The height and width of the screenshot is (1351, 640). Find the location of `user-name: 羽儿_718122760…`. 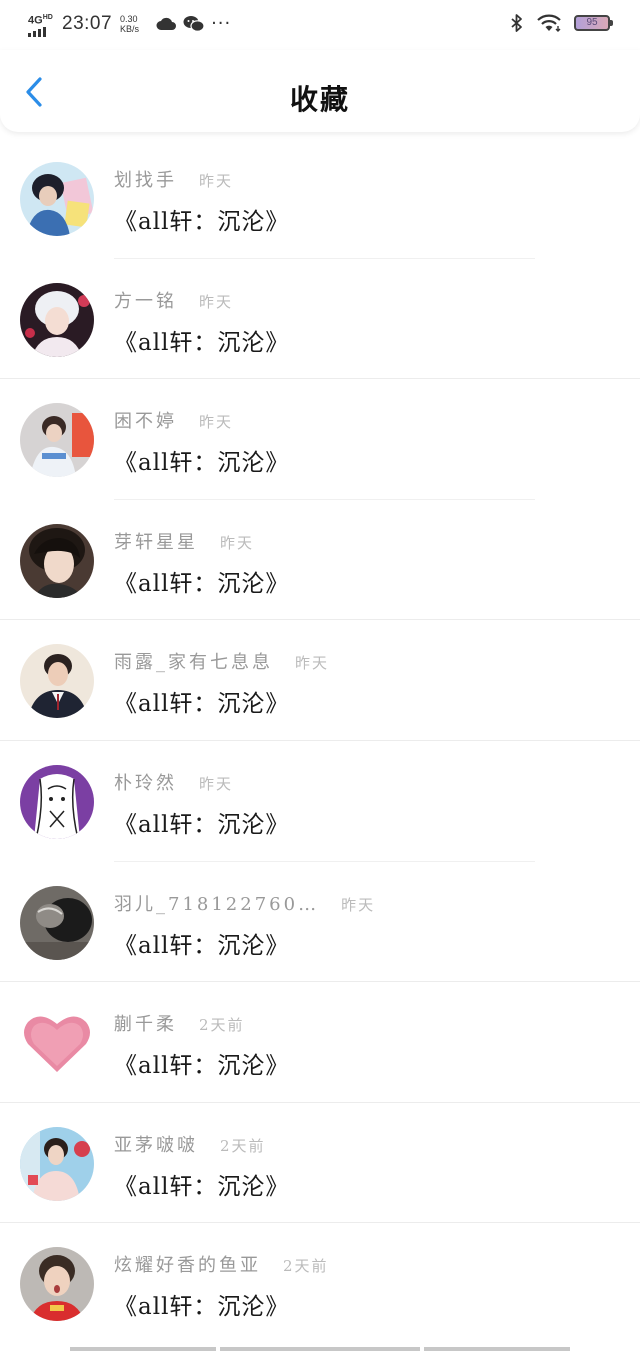

user-name: 羽儿_718122760… is located at coordinates (216, 903).